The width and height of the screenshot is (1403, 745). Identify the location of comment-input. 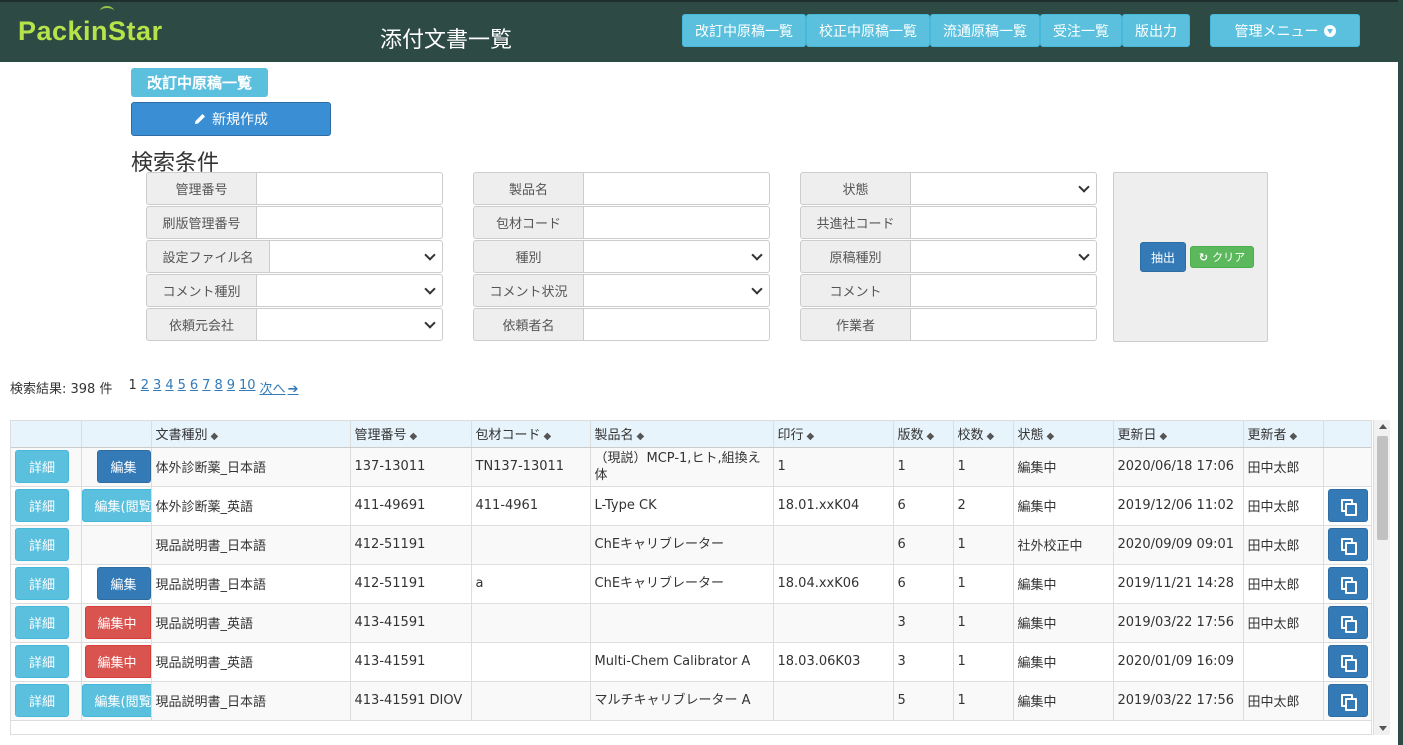
(1003, 290).